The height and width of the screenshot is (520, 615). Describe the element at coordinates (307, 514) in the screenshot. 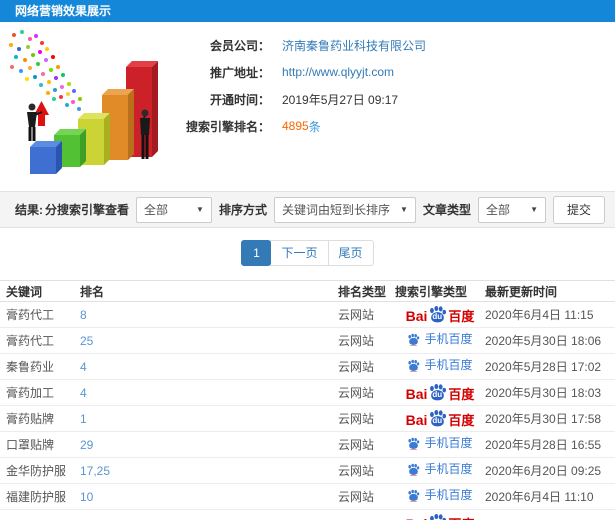

I see `table-row-partial: Baidu百度` at that location.